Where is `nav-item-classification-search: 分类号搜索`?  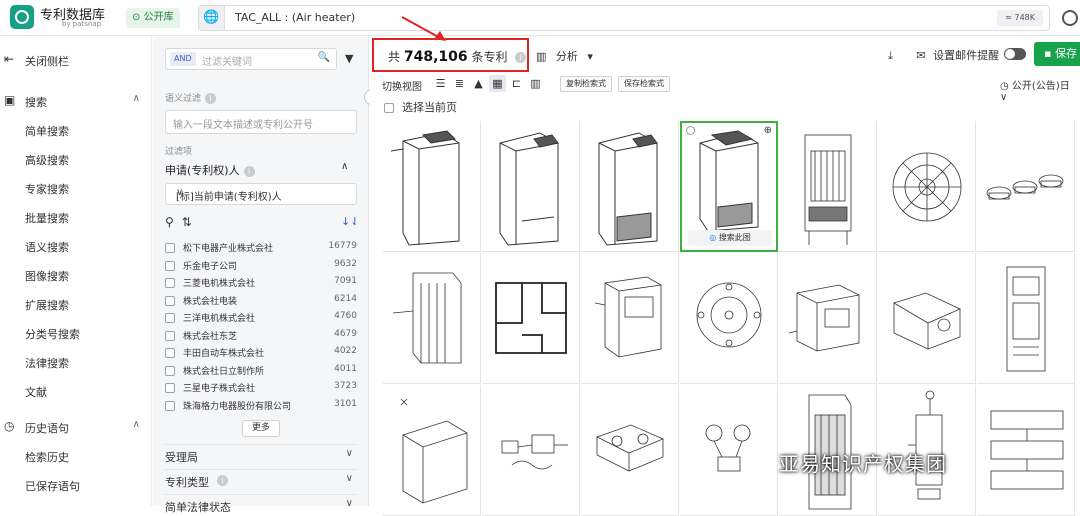
nav-item-classification-search: 分类号搜索 is located at coordinates (76, 334).